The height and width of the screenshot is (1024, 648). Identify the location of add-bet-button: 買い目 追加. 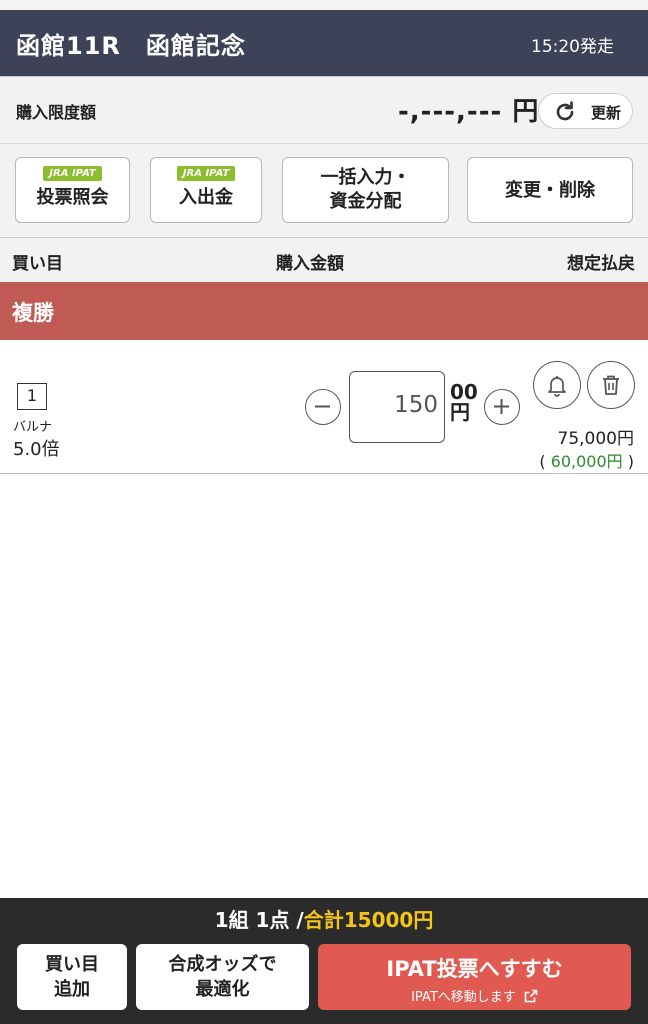
(72, 977).